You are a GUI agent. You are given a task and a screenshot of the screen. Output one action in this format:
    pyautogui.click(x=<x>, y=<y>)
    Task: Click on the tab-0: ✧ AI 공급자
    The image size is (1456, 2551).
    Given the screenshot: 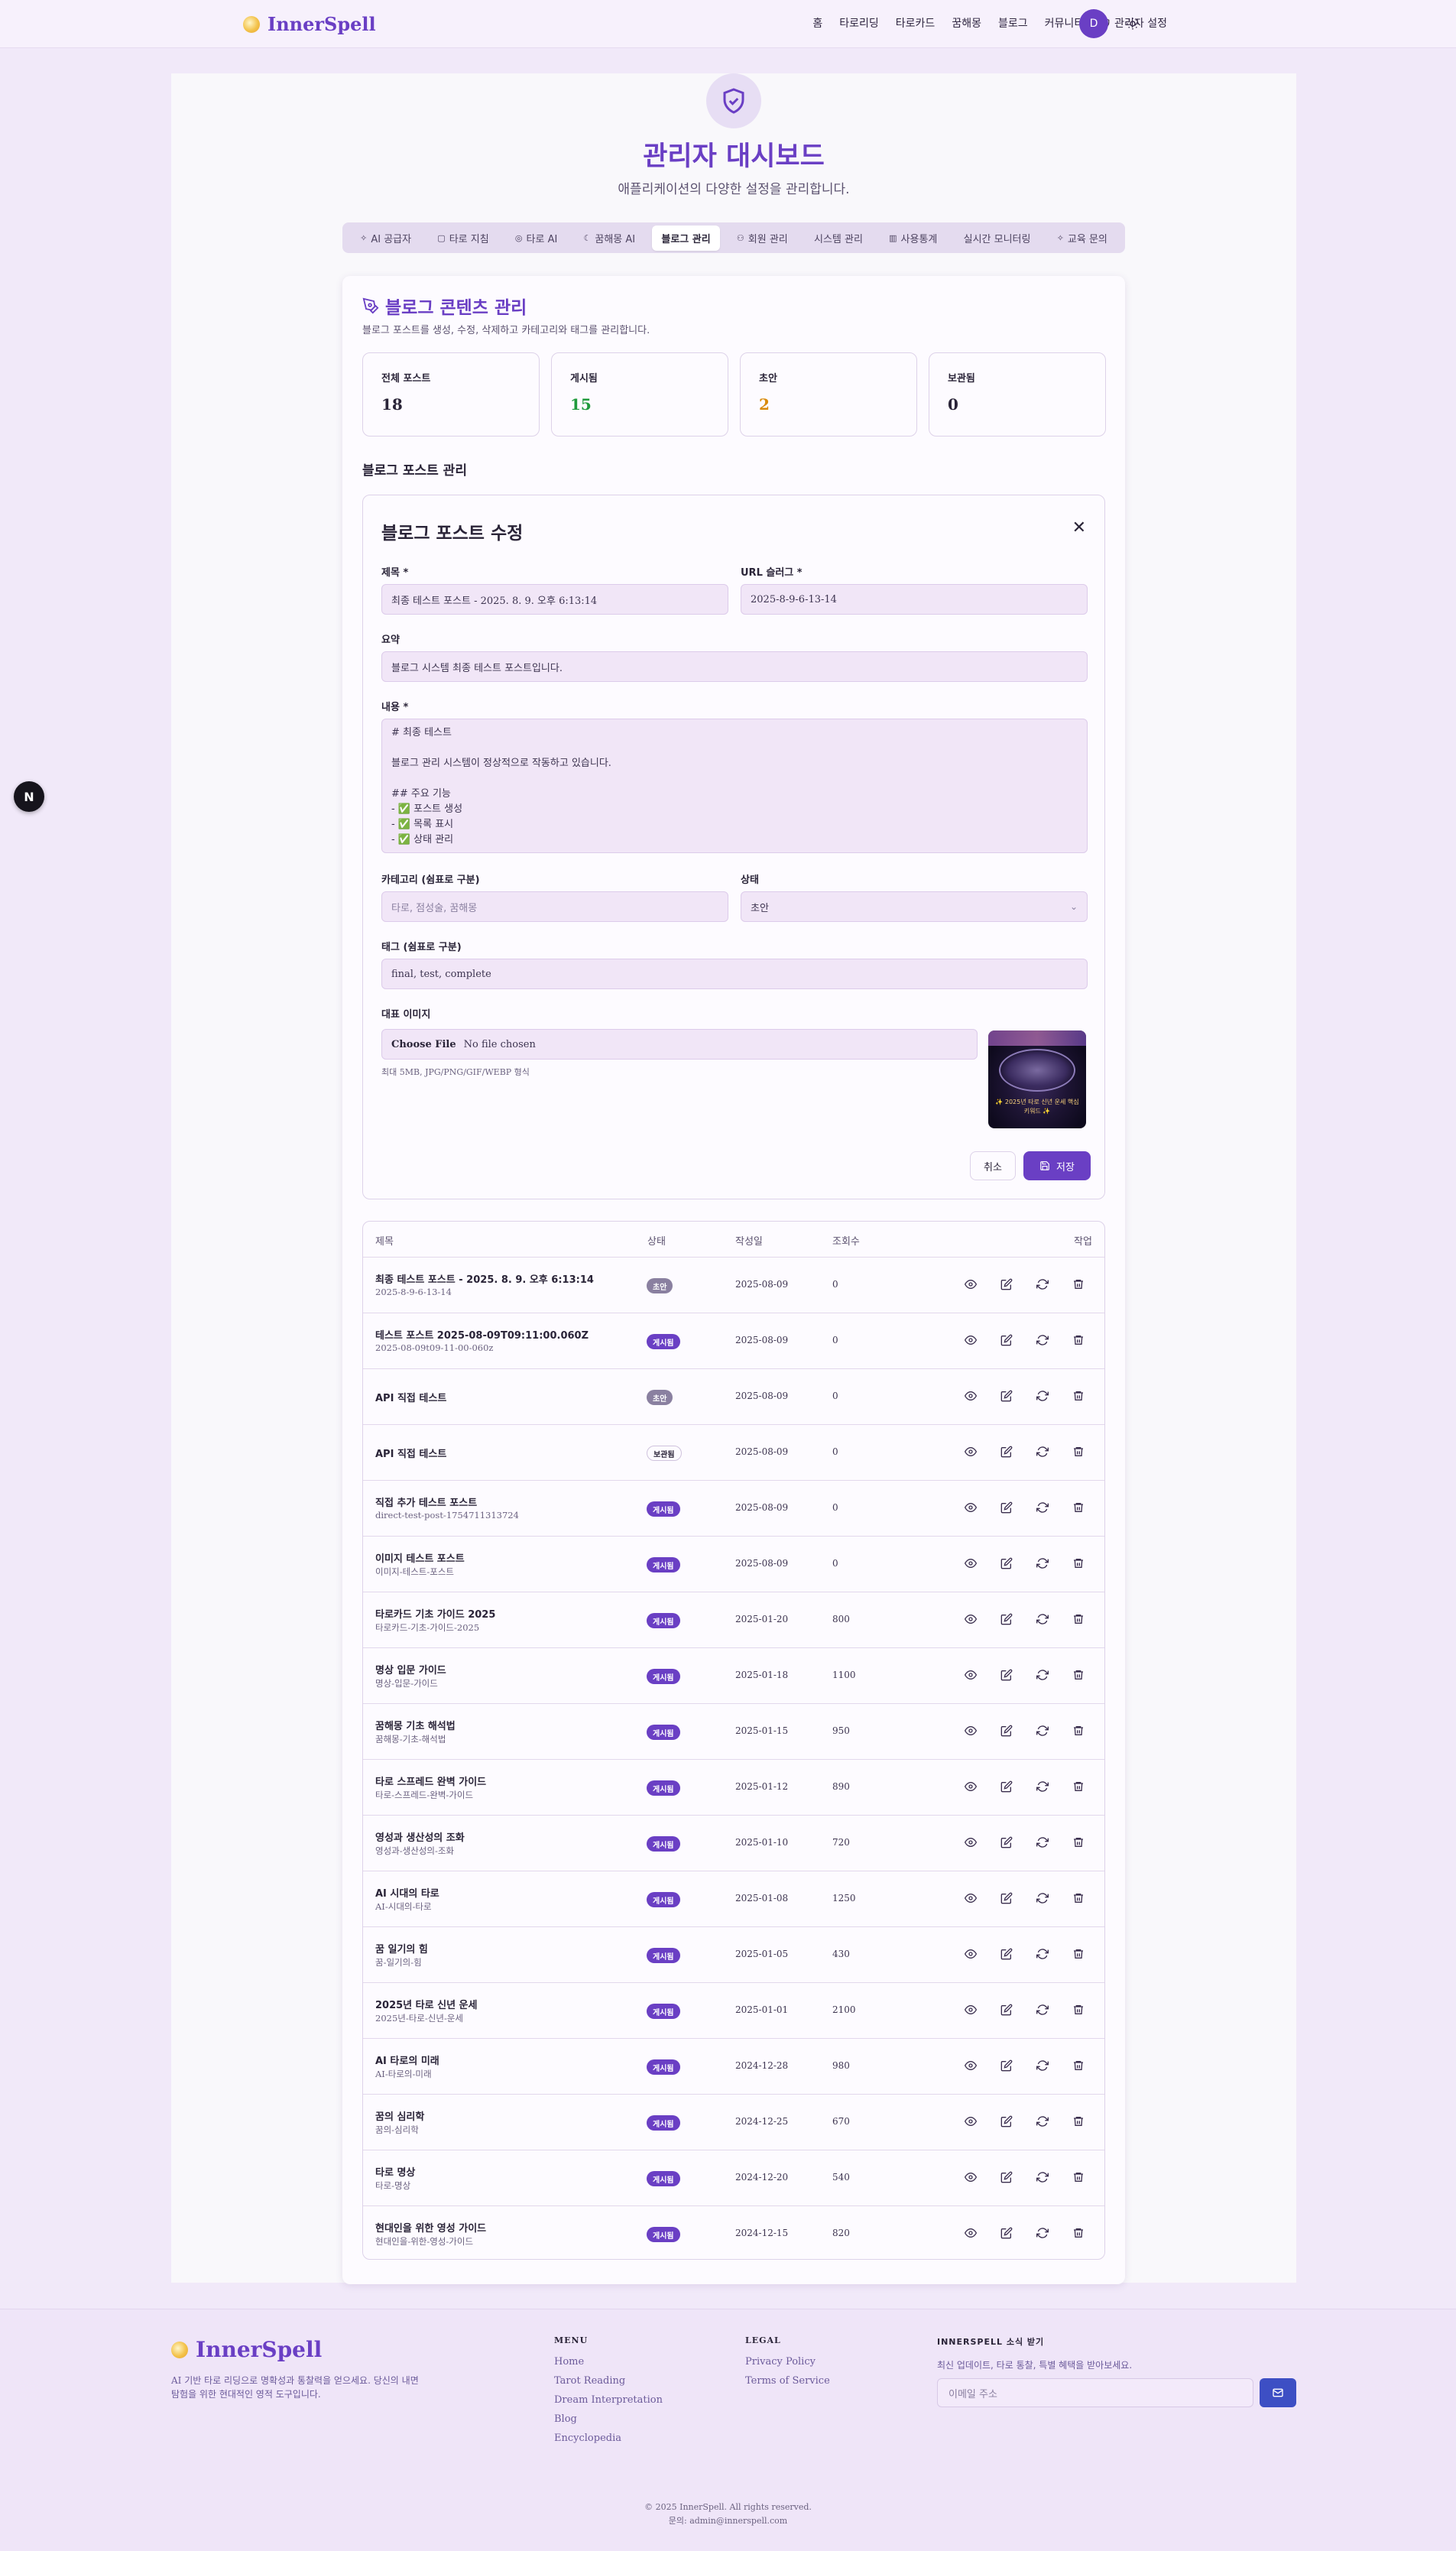 What is the action you would take?
    pyautogui.click(x=385, y=238)
    